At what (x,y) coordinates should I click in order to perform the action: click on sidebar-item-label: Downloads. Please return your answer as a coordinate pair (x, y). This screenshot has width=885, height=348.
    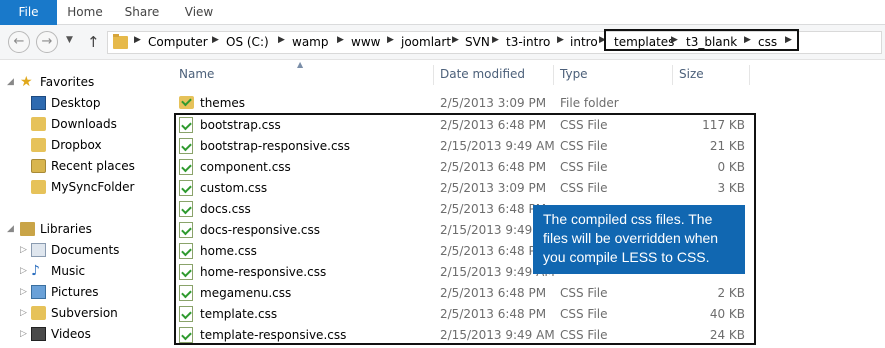
    Looking at the image, I should click on (84, 124).